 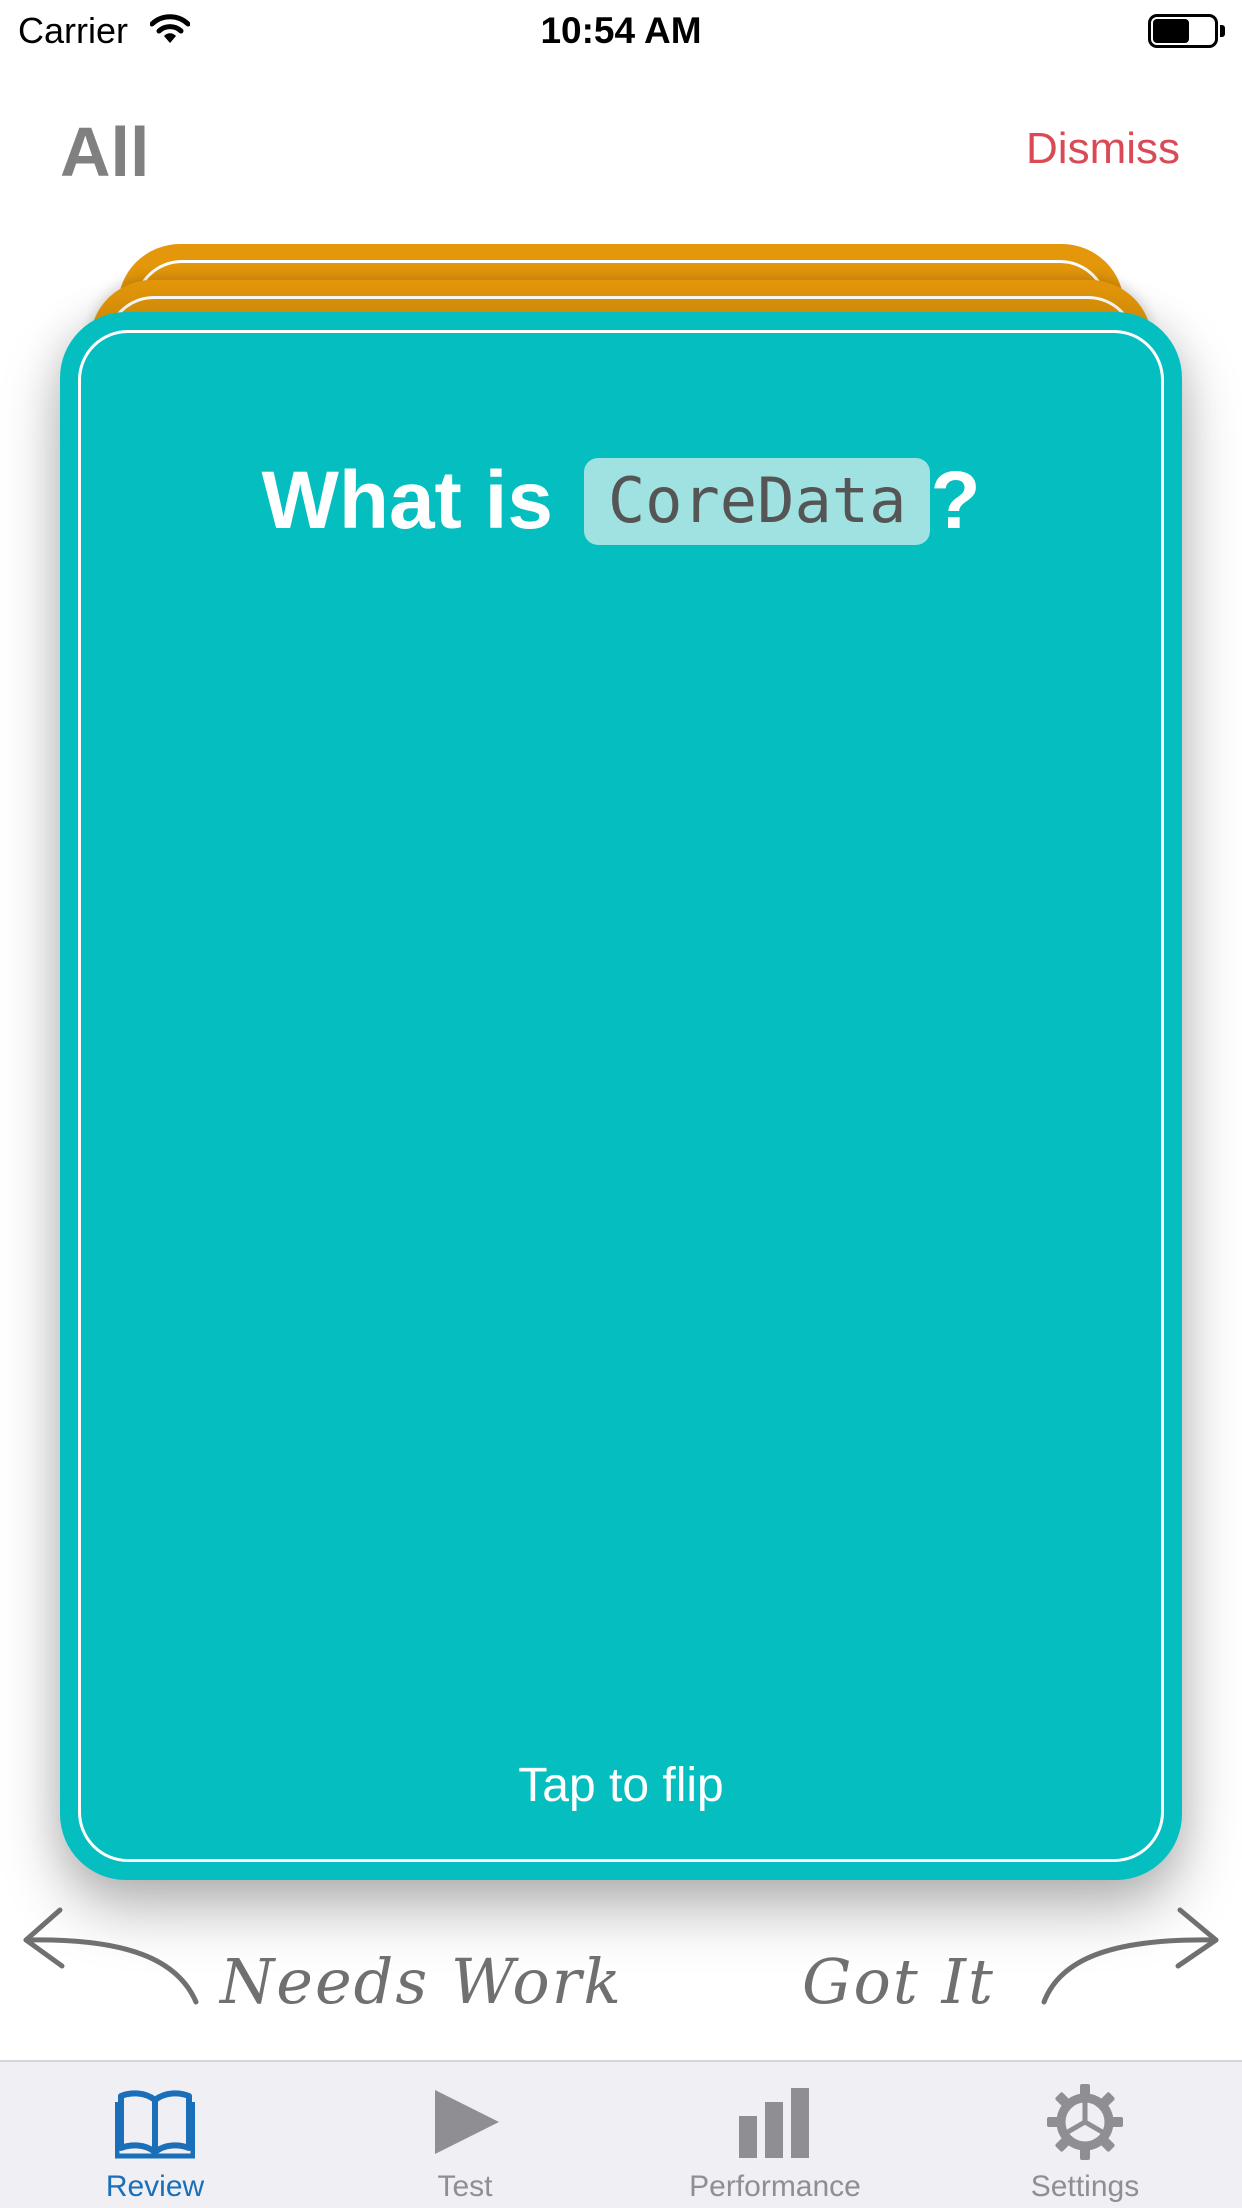 What do you see at coordinates (898, 1981) in the screenshot?
I see `got-it-label: Got It` at bounding box center [898, 1981].